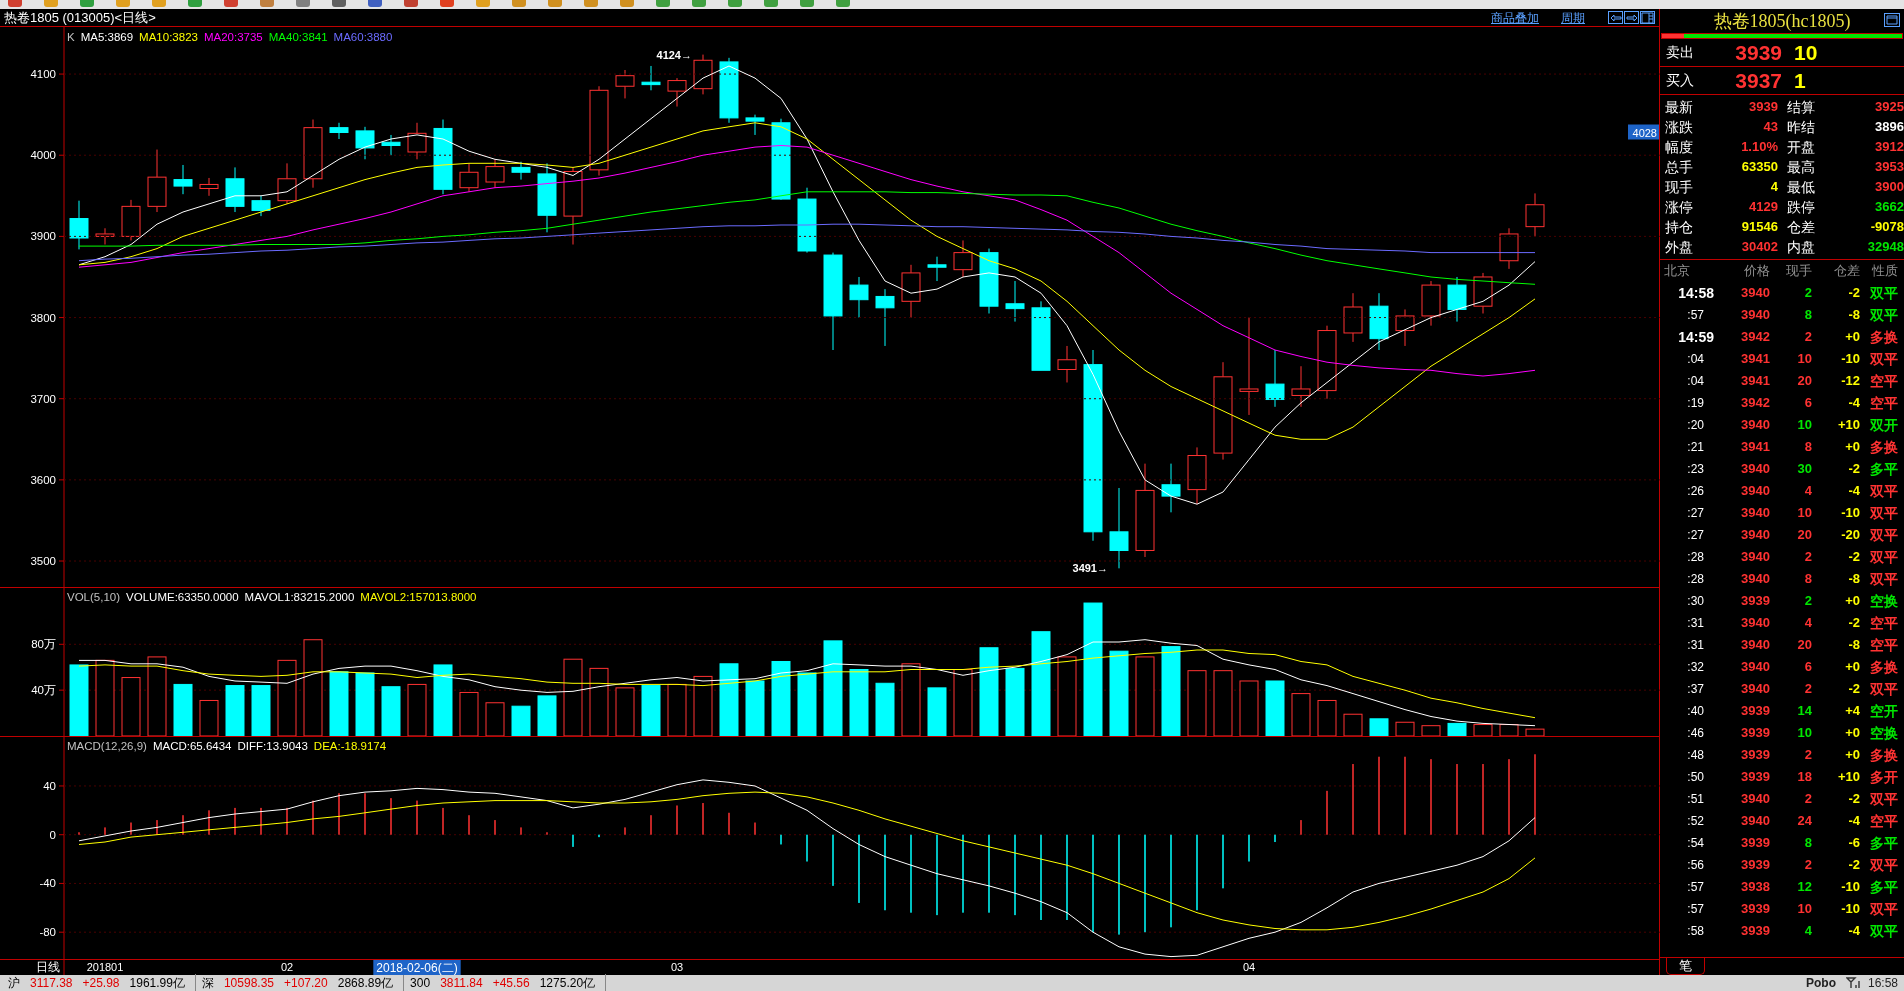 This screenshot has width=1904, height=991. Describe the element at coordinates (299, 597) in the screenshot. I see `legend-item: MAVOL1:83215.2000` at that location.